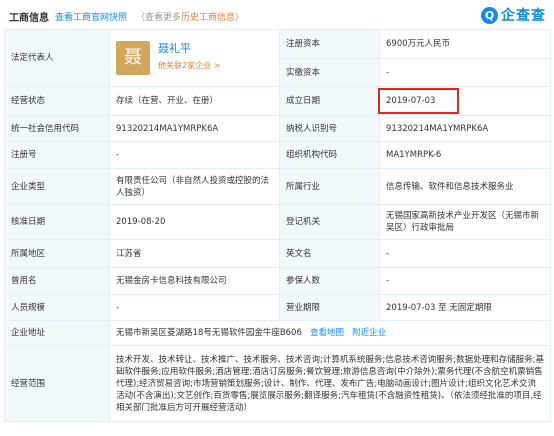  Describe the element at coordinates (57, 58) in the screenshot. I see `legal-rep-label: 法定代表人` at that location.